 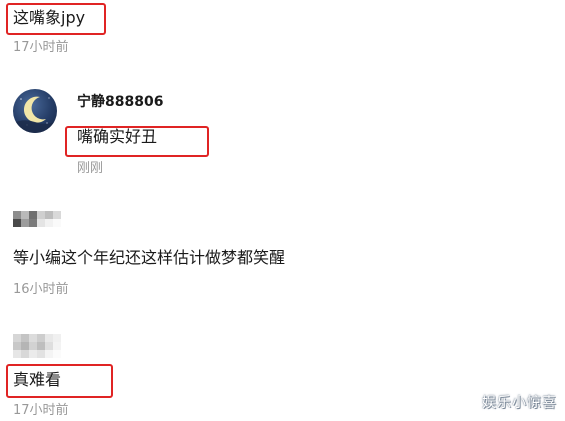 What do you see at coordinates (35, 114) in the screenshot?
I see `crescent-moon-icon` at bounding box center [35, 114].